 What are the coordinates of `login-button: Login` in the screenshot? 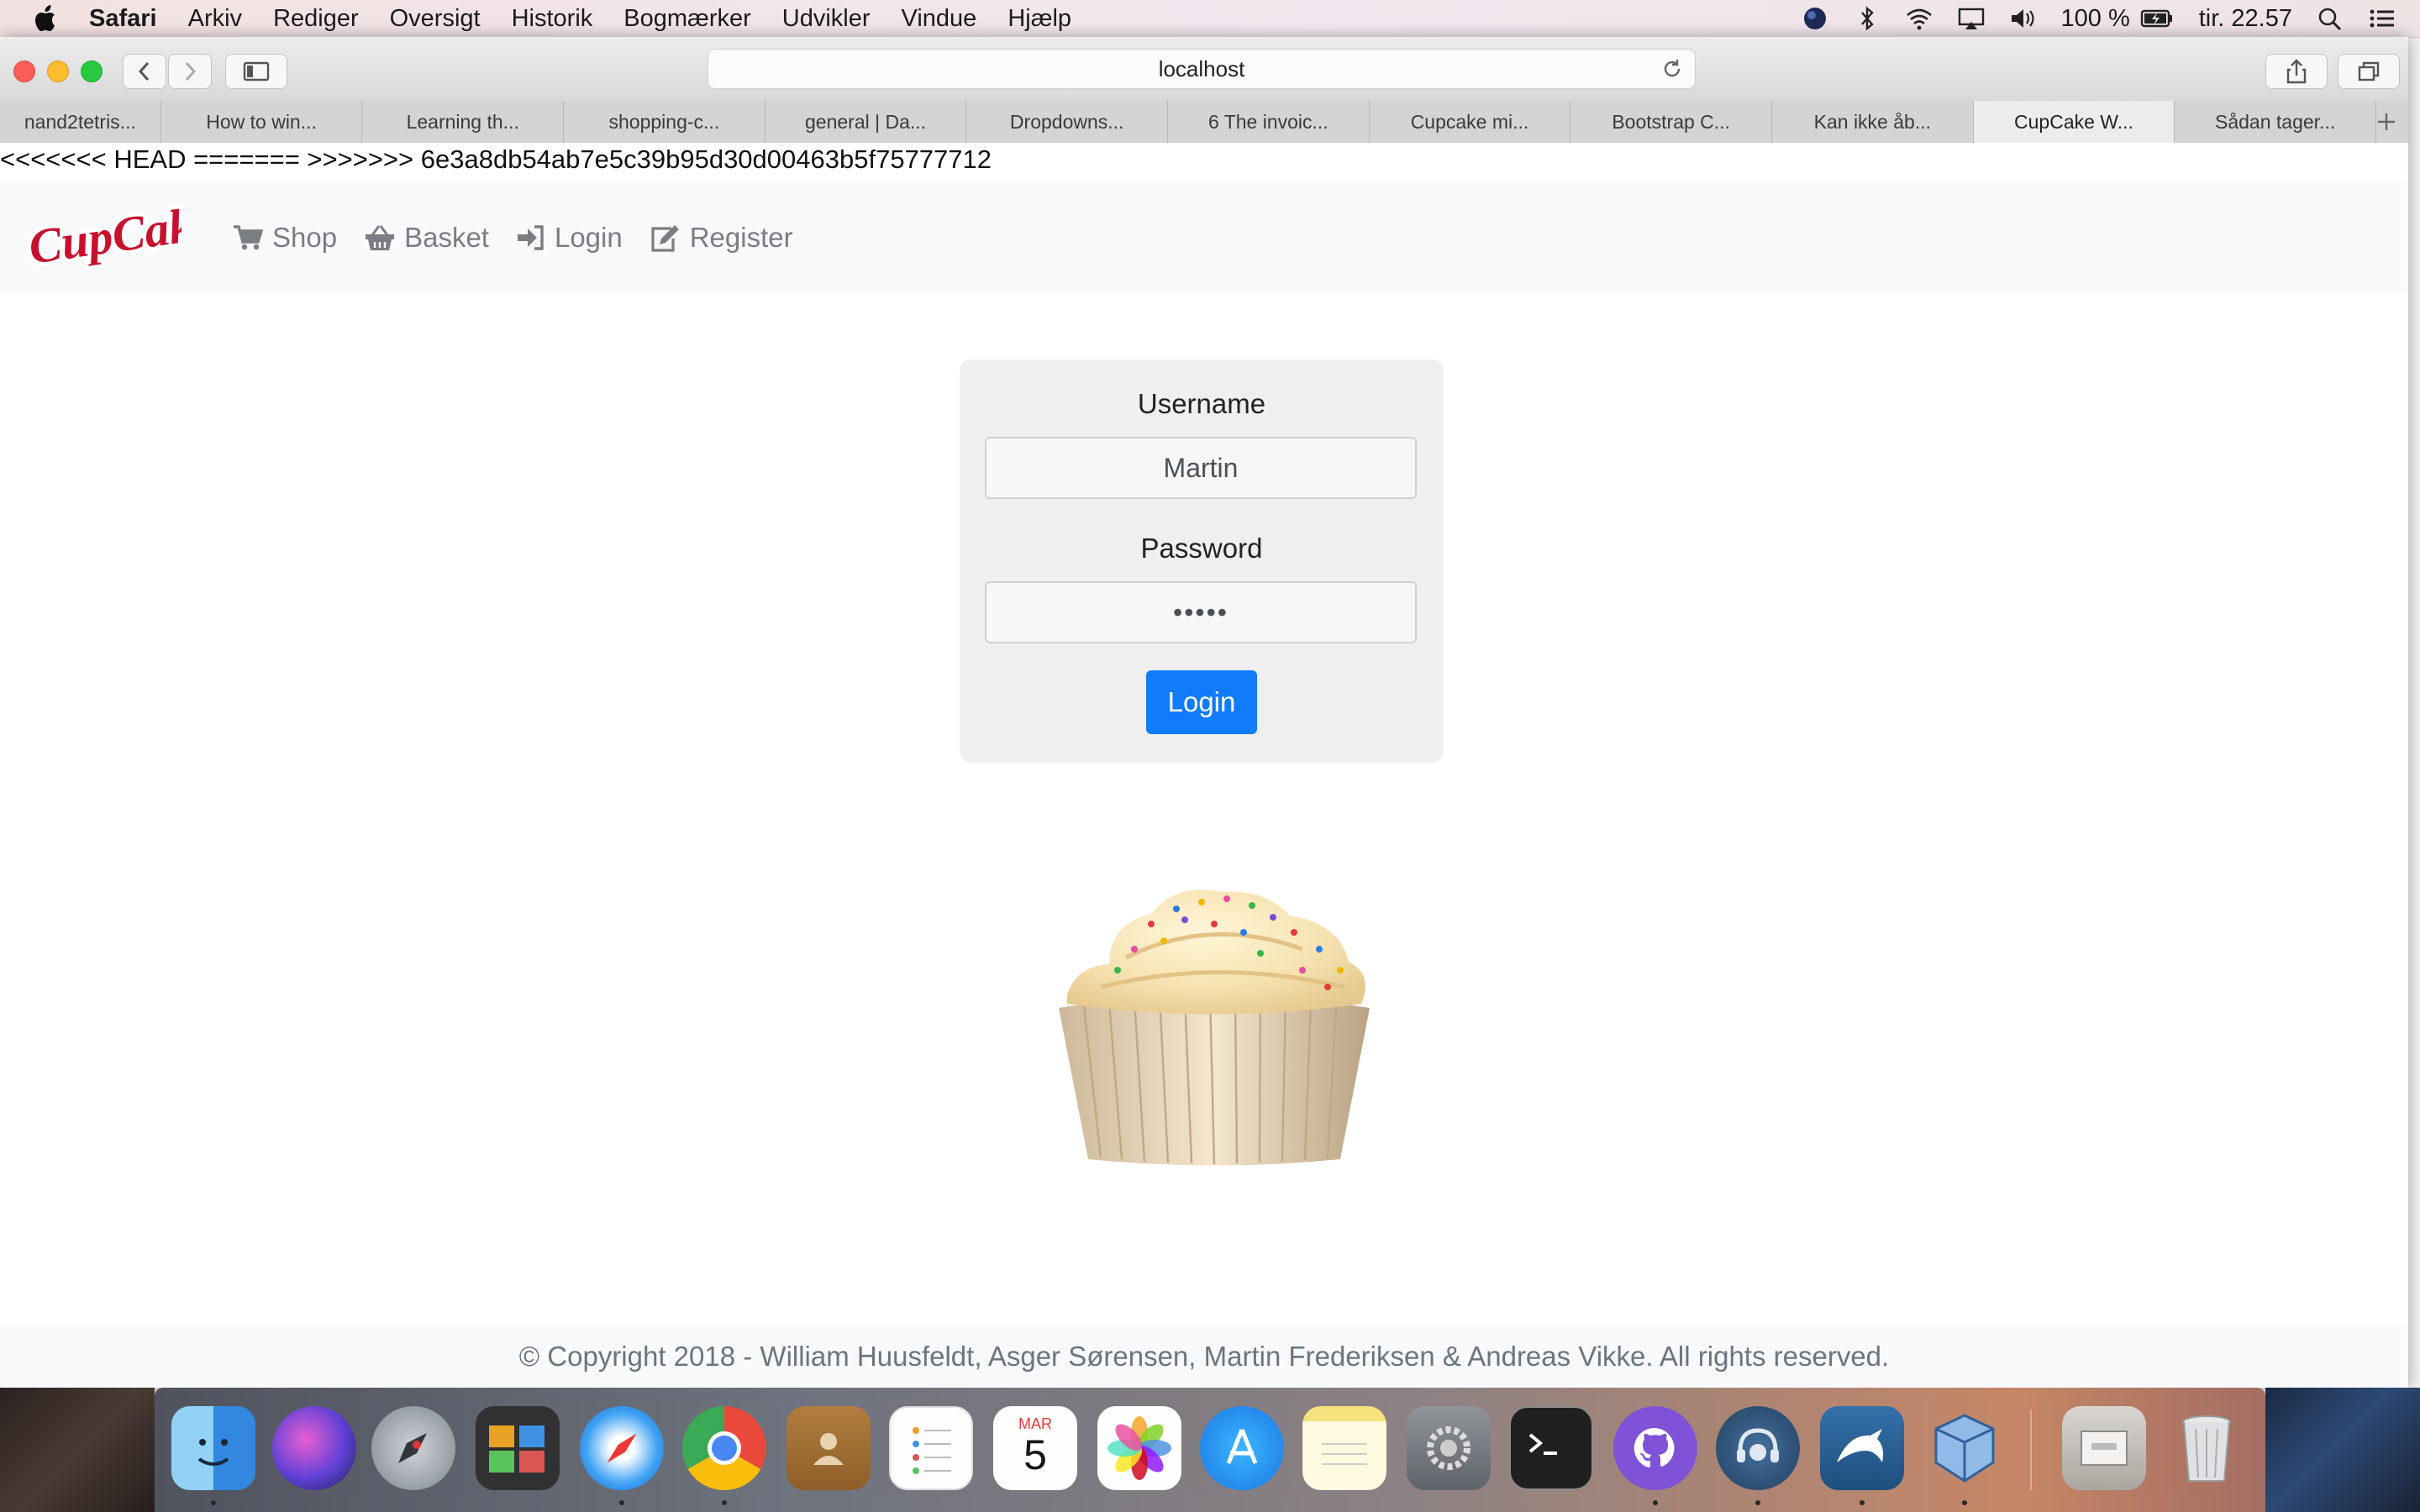 It's located at (1201, 702).